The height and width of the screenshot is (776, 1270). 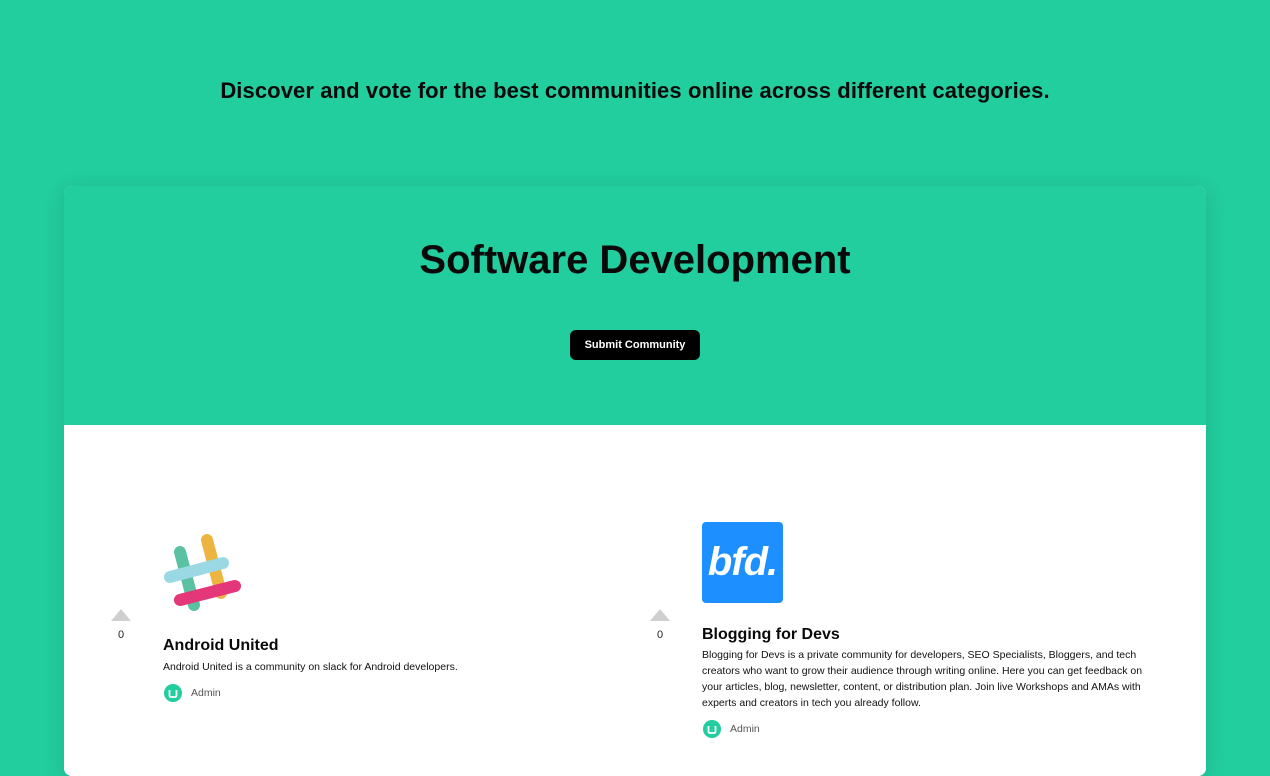 What do you see at coordinates (202, 572) in the screenshot?
I see `slack-logo-icon` at bounding box center [202, 572].